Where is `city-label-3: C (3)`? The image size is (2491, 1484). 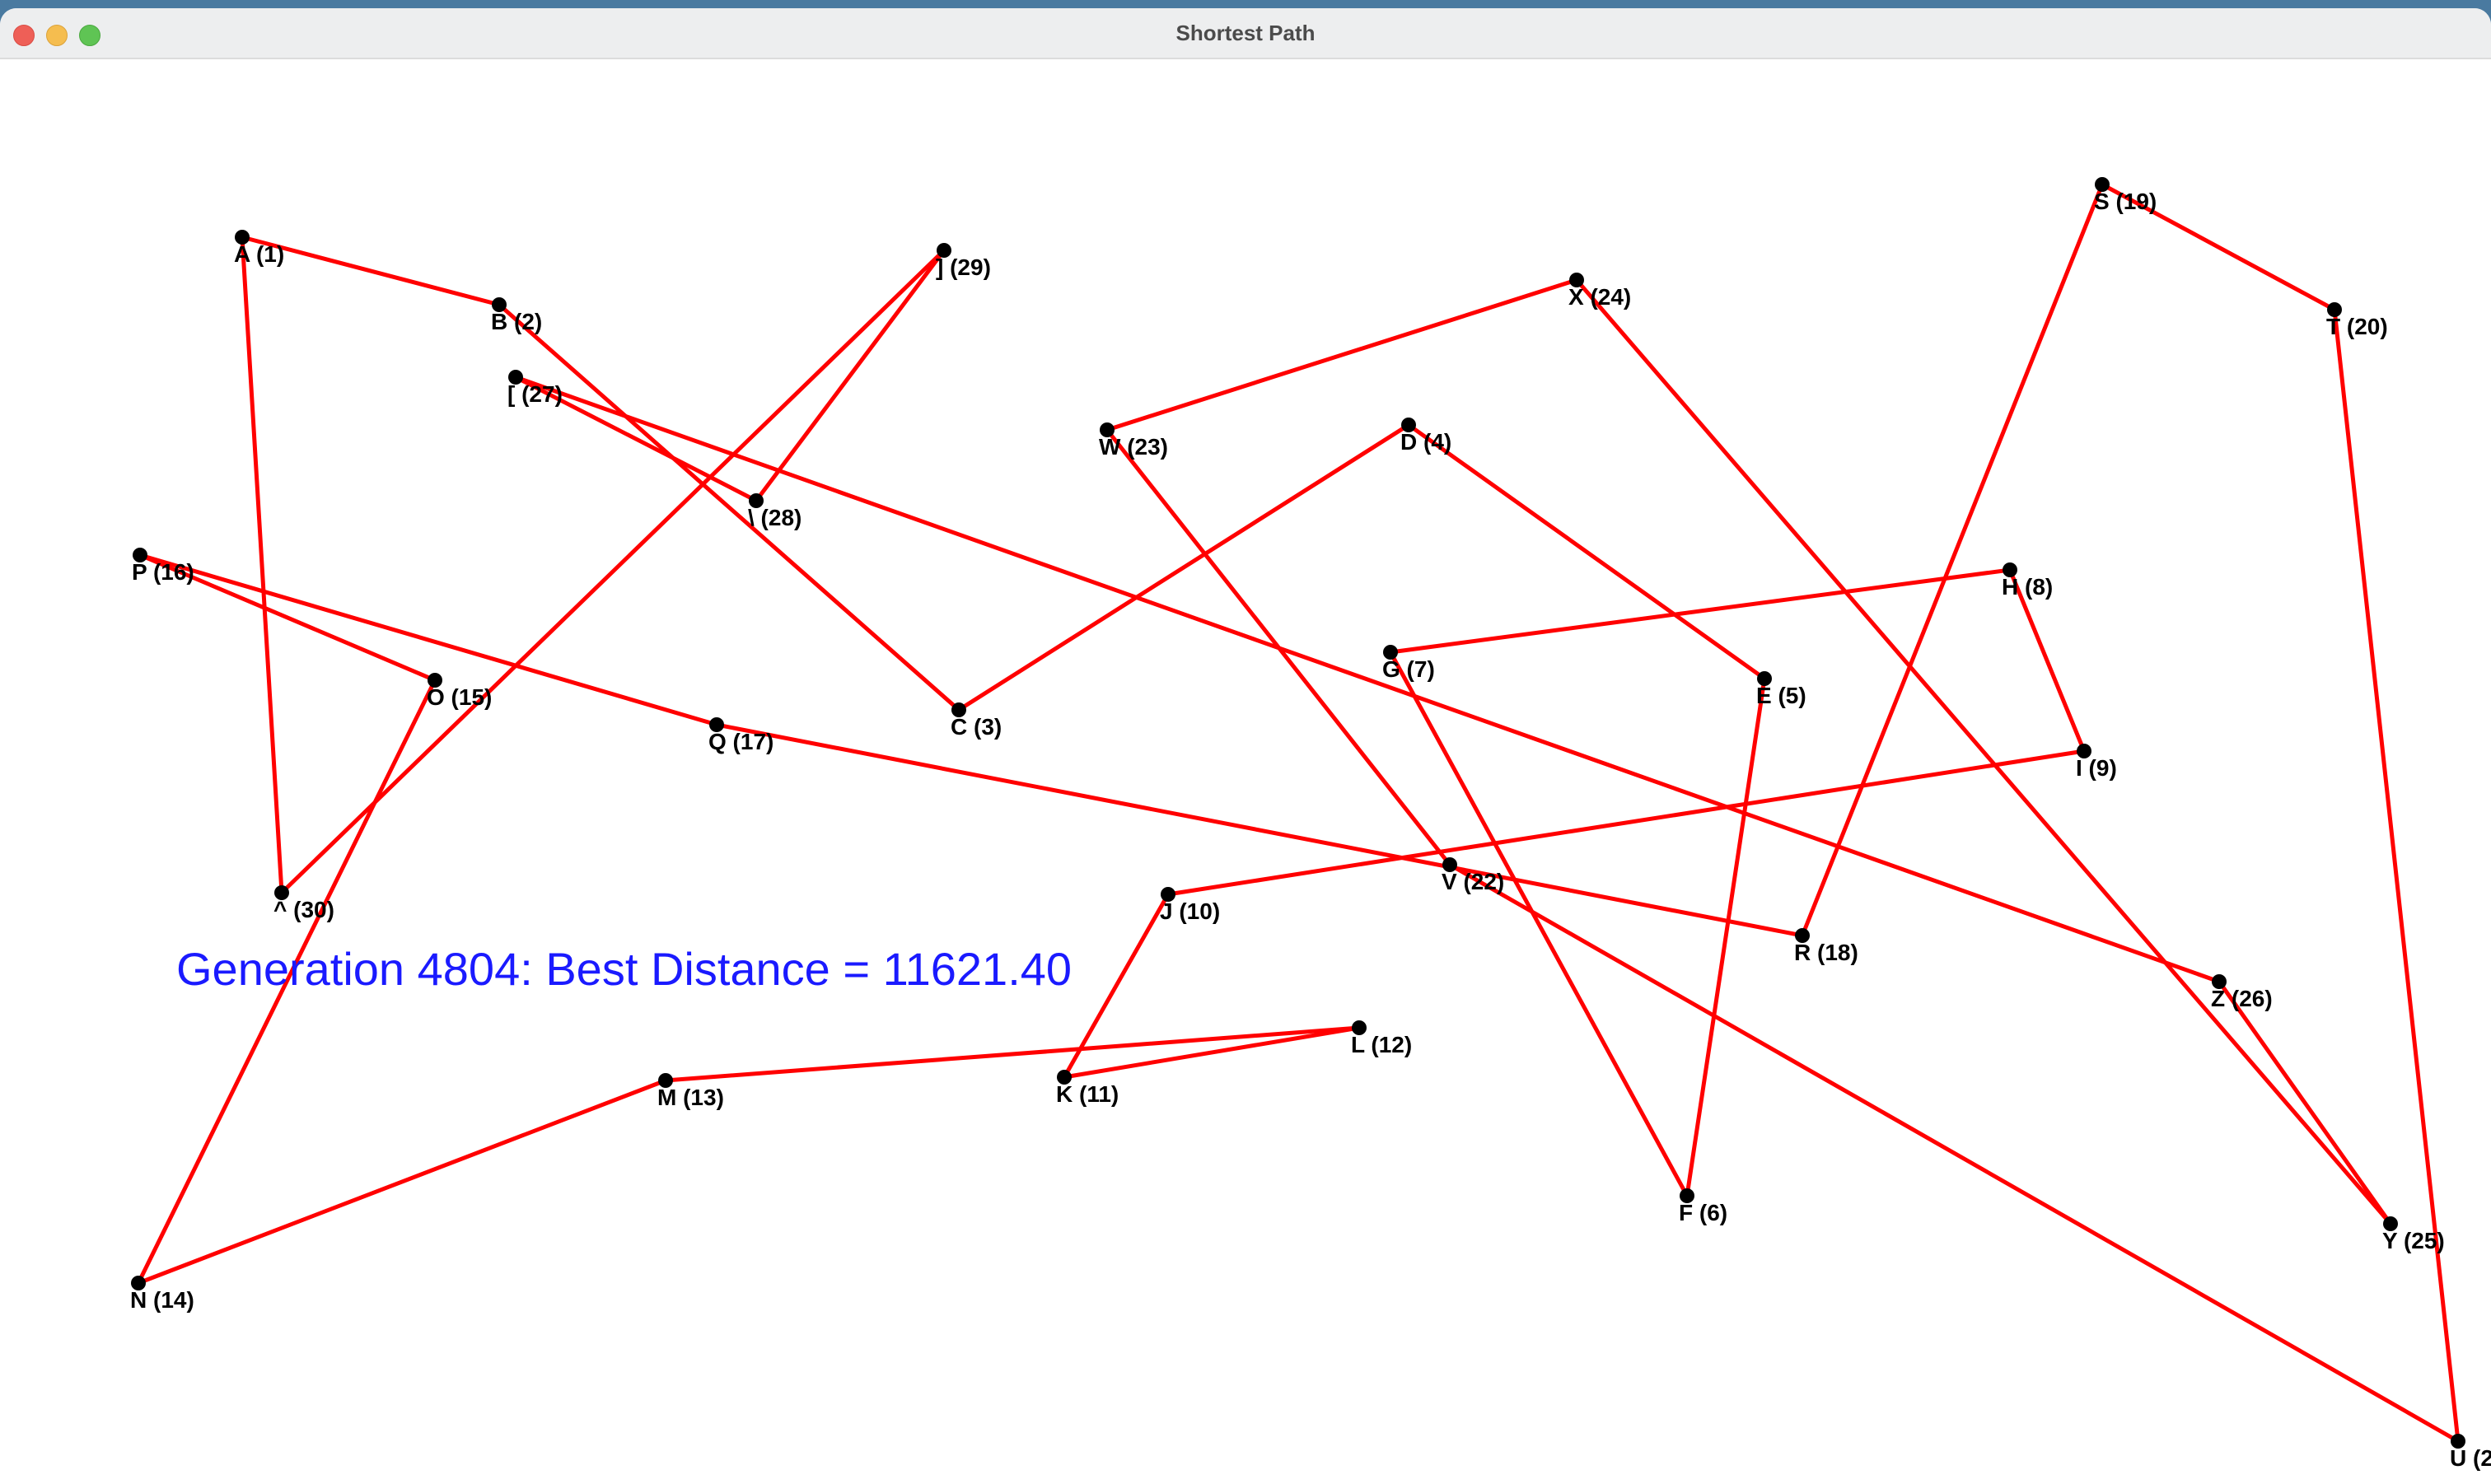
city-label-3: C (3) is located at coordinates (976, 727).